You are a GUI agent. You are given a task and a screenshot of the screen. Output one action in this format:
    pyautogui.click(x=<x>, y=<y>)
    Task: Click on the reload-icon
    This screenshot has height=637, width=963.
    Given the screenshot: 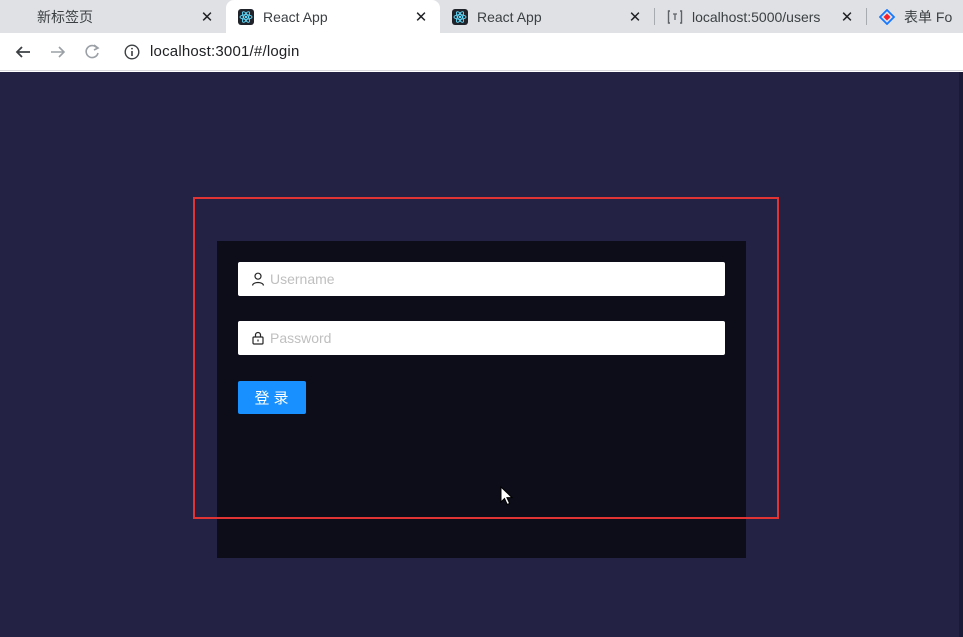 What is the action you would take?
    pyautogui.click(x=92, y=52)
    